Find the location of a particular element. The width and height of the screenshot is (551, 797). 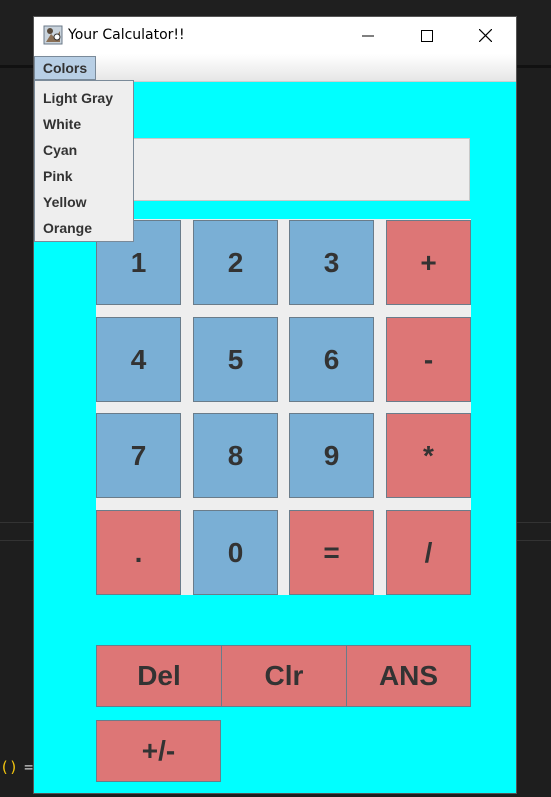

menu-item-white: White is located at coordinates (84, 124).